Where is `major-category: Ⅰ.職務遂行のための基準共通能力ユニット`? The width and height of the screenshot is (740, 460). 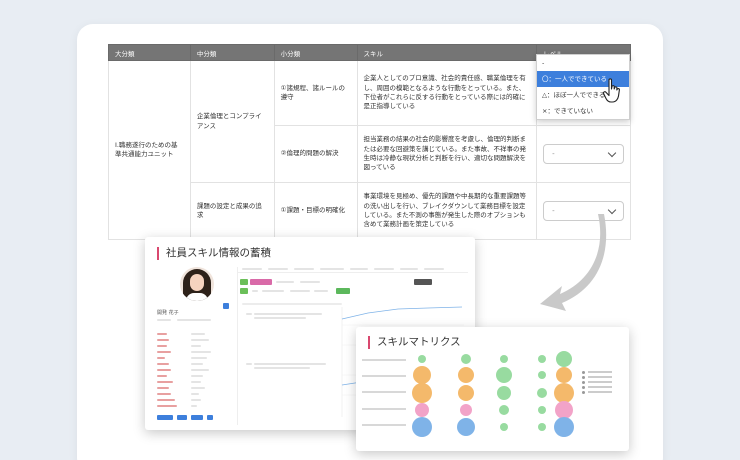
major-category: Ⅰ.職務遂行のための基準共通能力ユニット is located at coordinates (149, 150).